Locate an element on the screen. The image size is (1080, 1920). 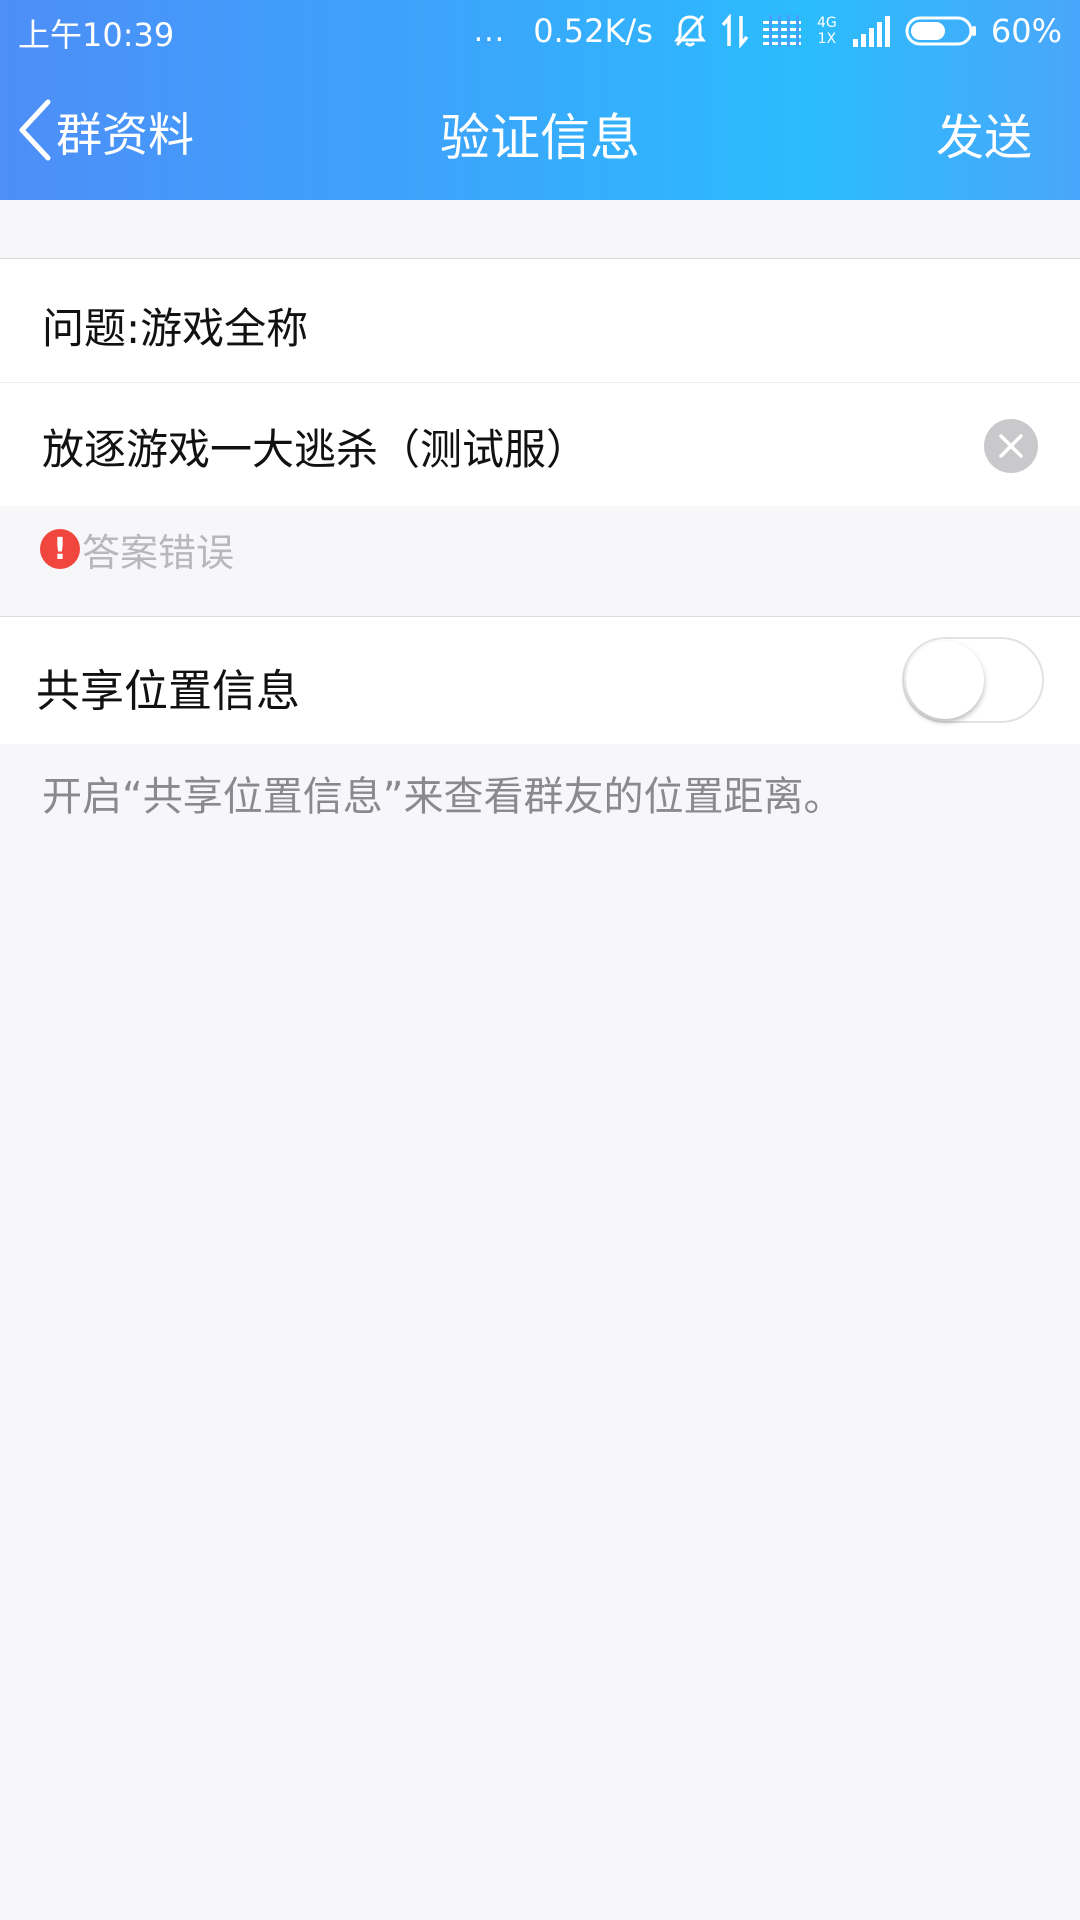
send-button: 发送 is located at coordinates (984, 133).